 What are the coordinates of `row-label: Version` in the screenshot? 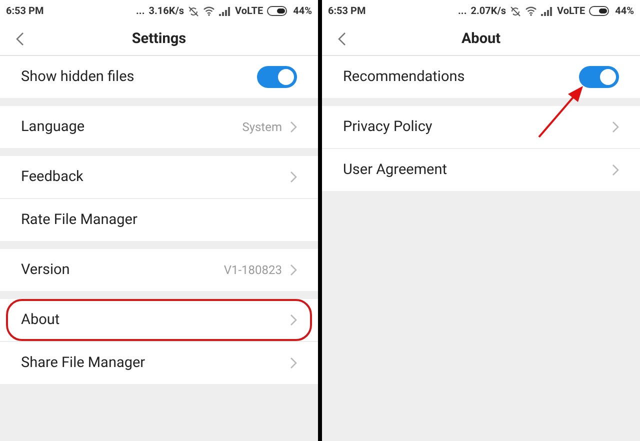 It's located at (45, 270).